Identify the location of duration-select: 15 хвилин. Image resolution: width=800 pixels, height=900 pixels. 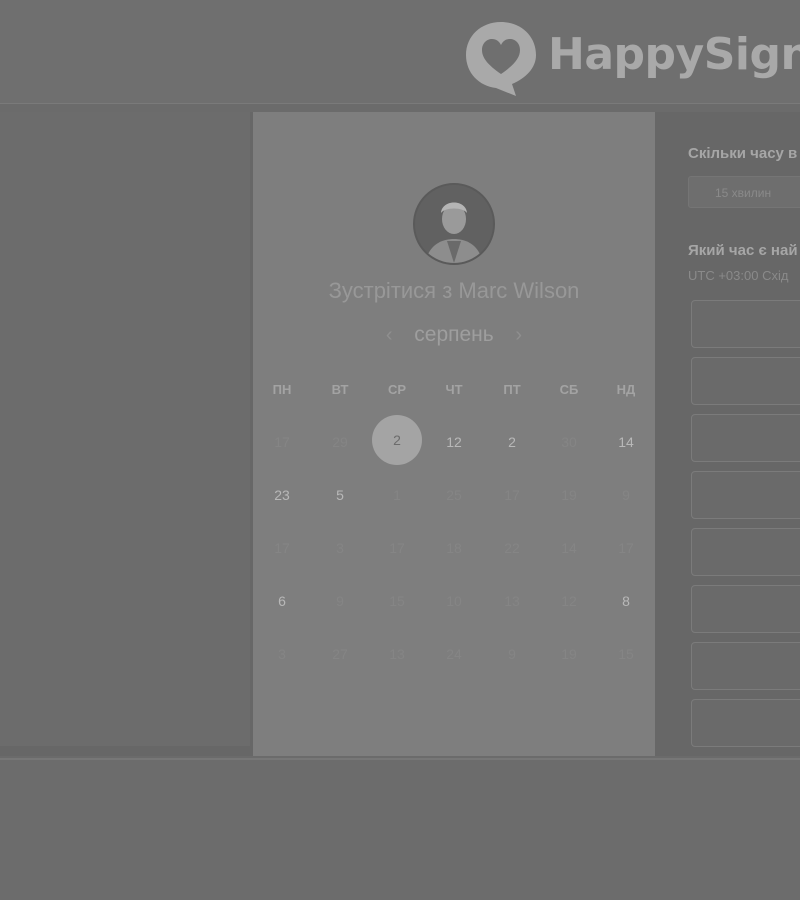
(744, 192).